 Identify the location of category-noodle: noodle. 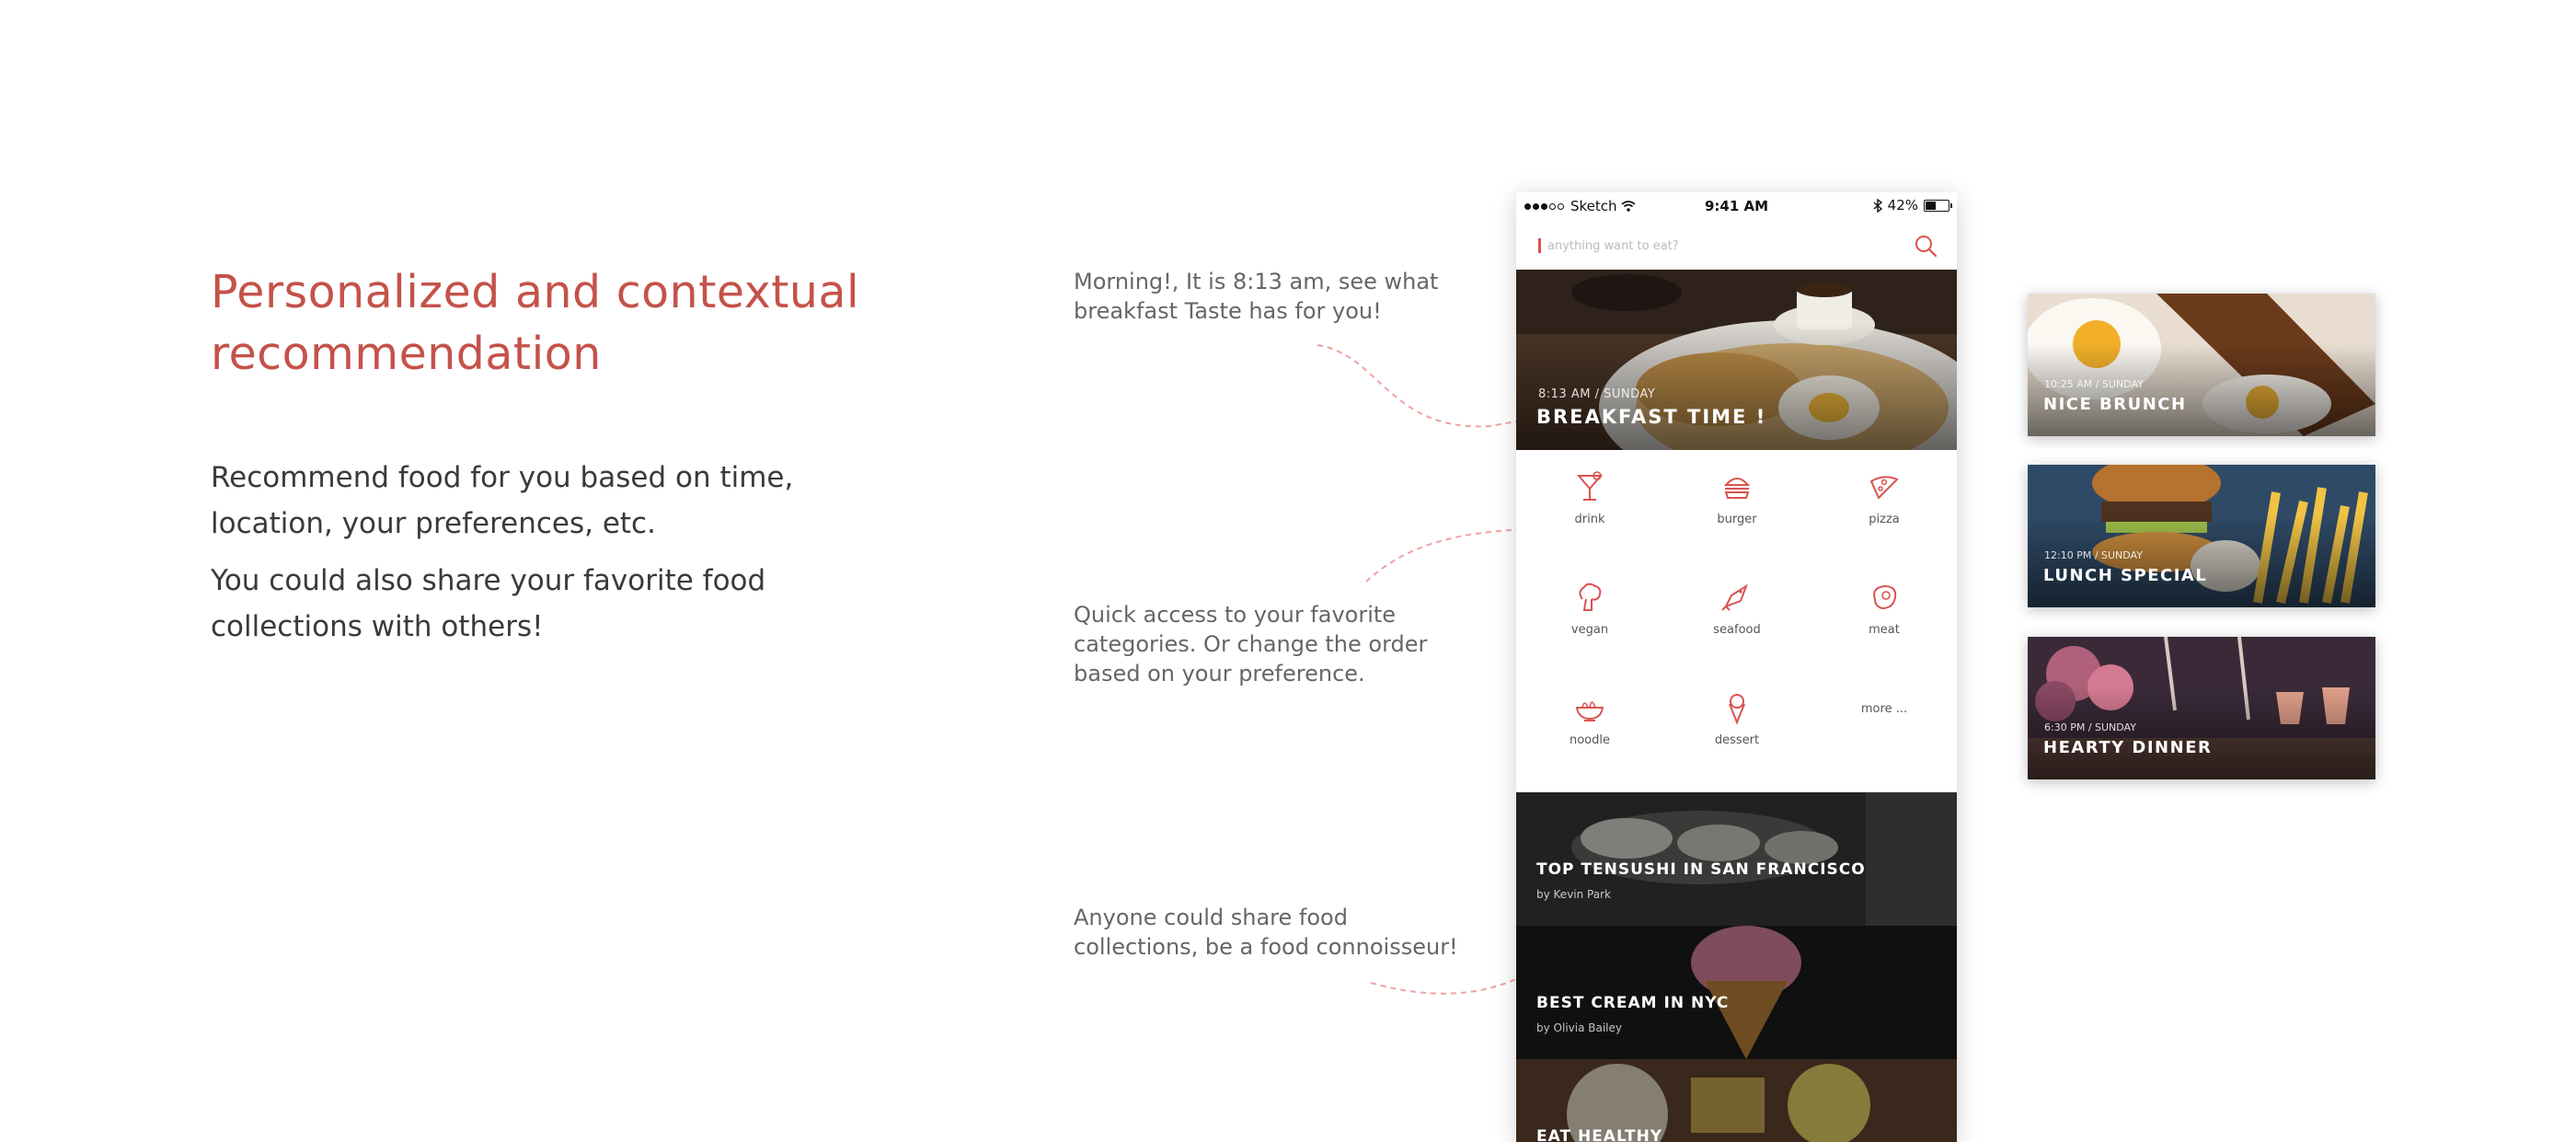
(1589, 718).